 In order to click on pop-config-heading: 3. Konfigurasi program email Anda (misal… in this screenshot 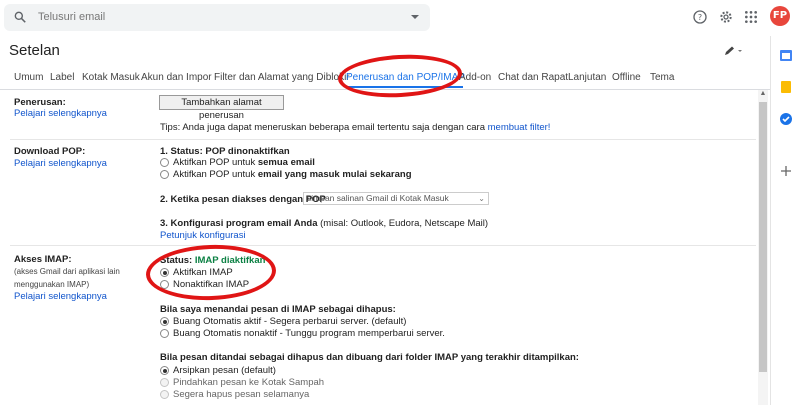, I will do `click(324, 223)`.